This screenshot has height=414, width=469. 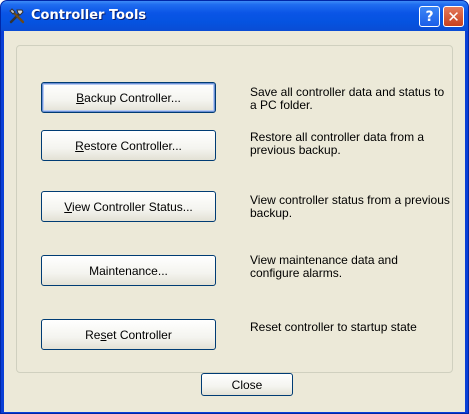 I want to click on close-button-label: Close, so click(x=247, y=384).